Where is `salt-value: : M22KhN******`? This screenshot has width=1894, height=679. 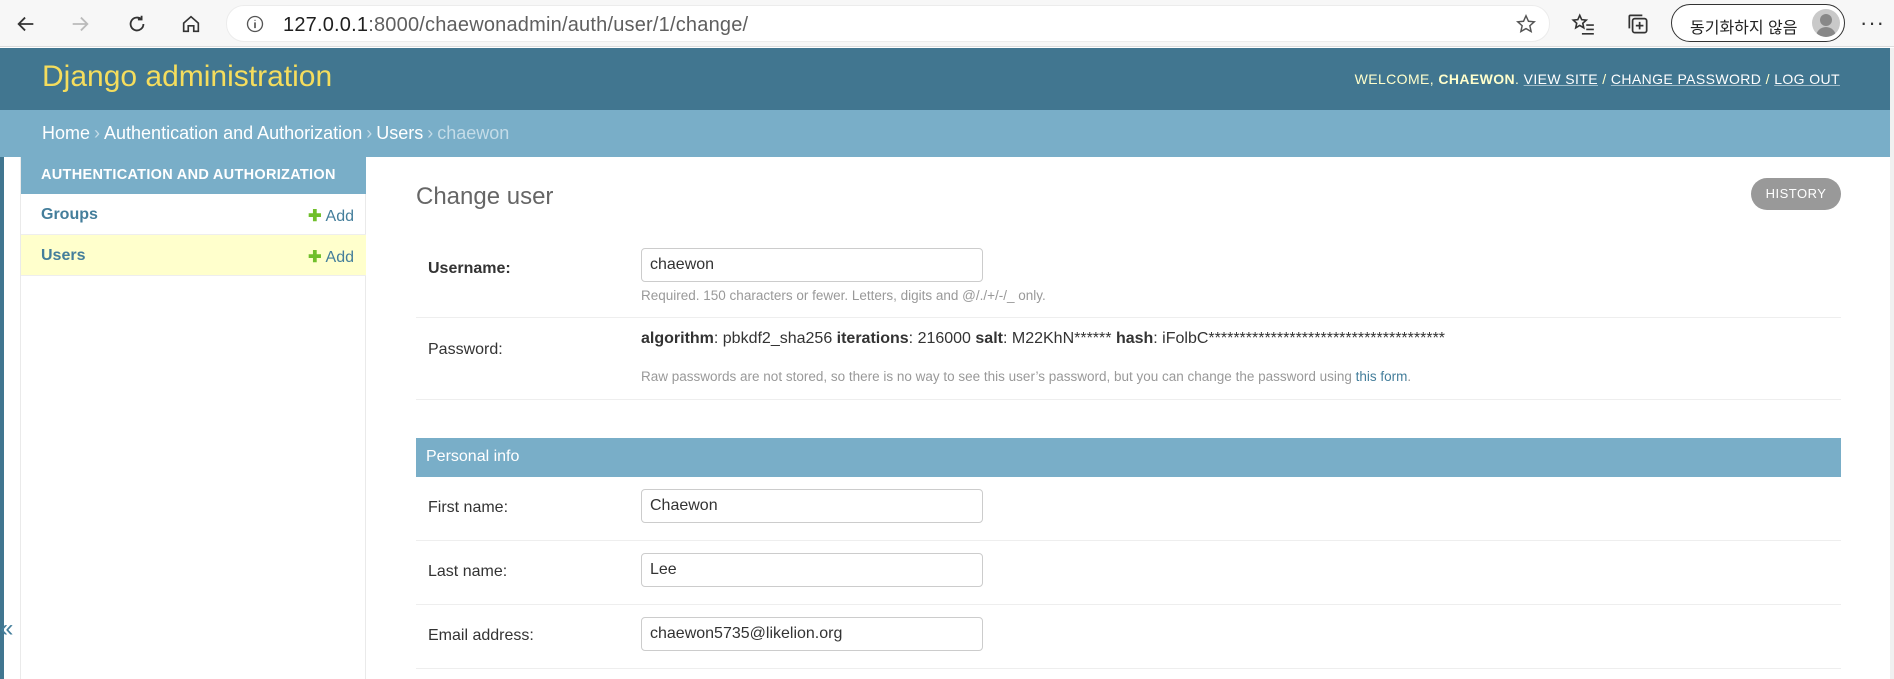
salt-value: : M22KhN****** is located at coordinates (1059, 338).